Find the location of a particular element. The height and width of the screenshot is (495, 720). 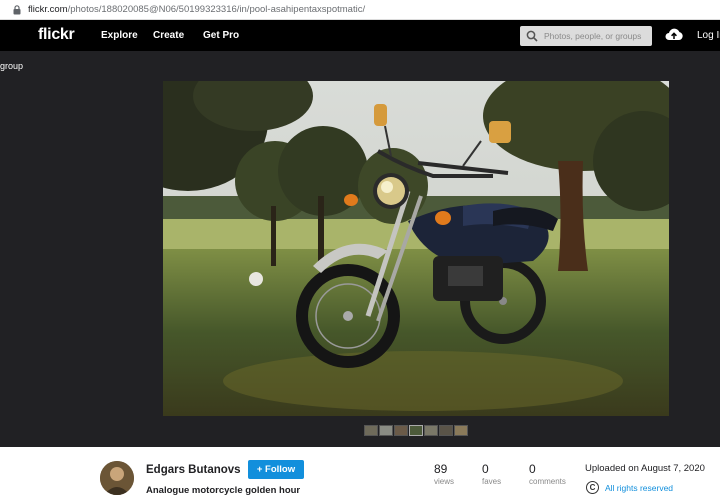

nav-explore: Explore is located at coordinates (119, 35).